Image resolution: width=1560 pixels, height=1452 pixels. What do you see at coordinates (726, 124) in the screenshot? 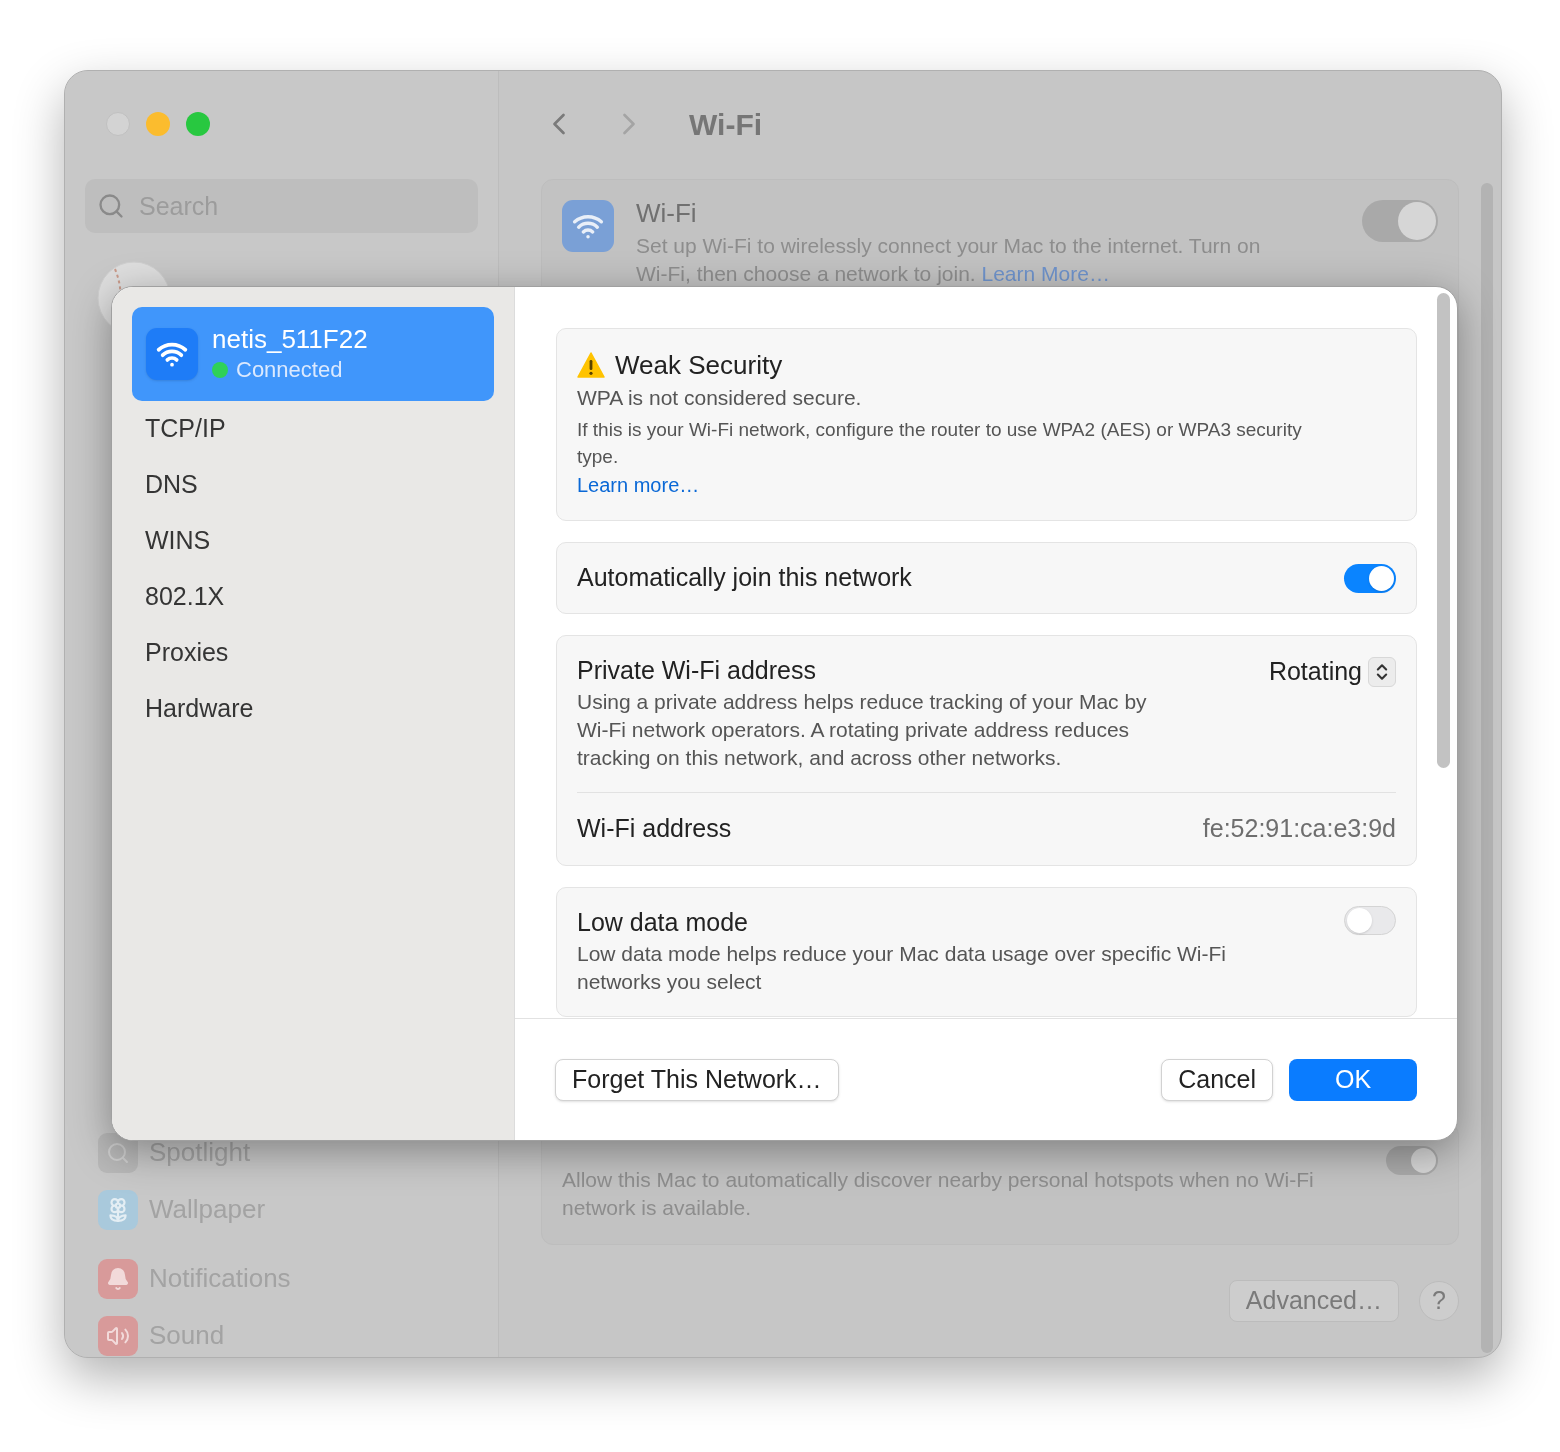
I see `page-title: Wi-Fi` at bounding box center [726, 124].